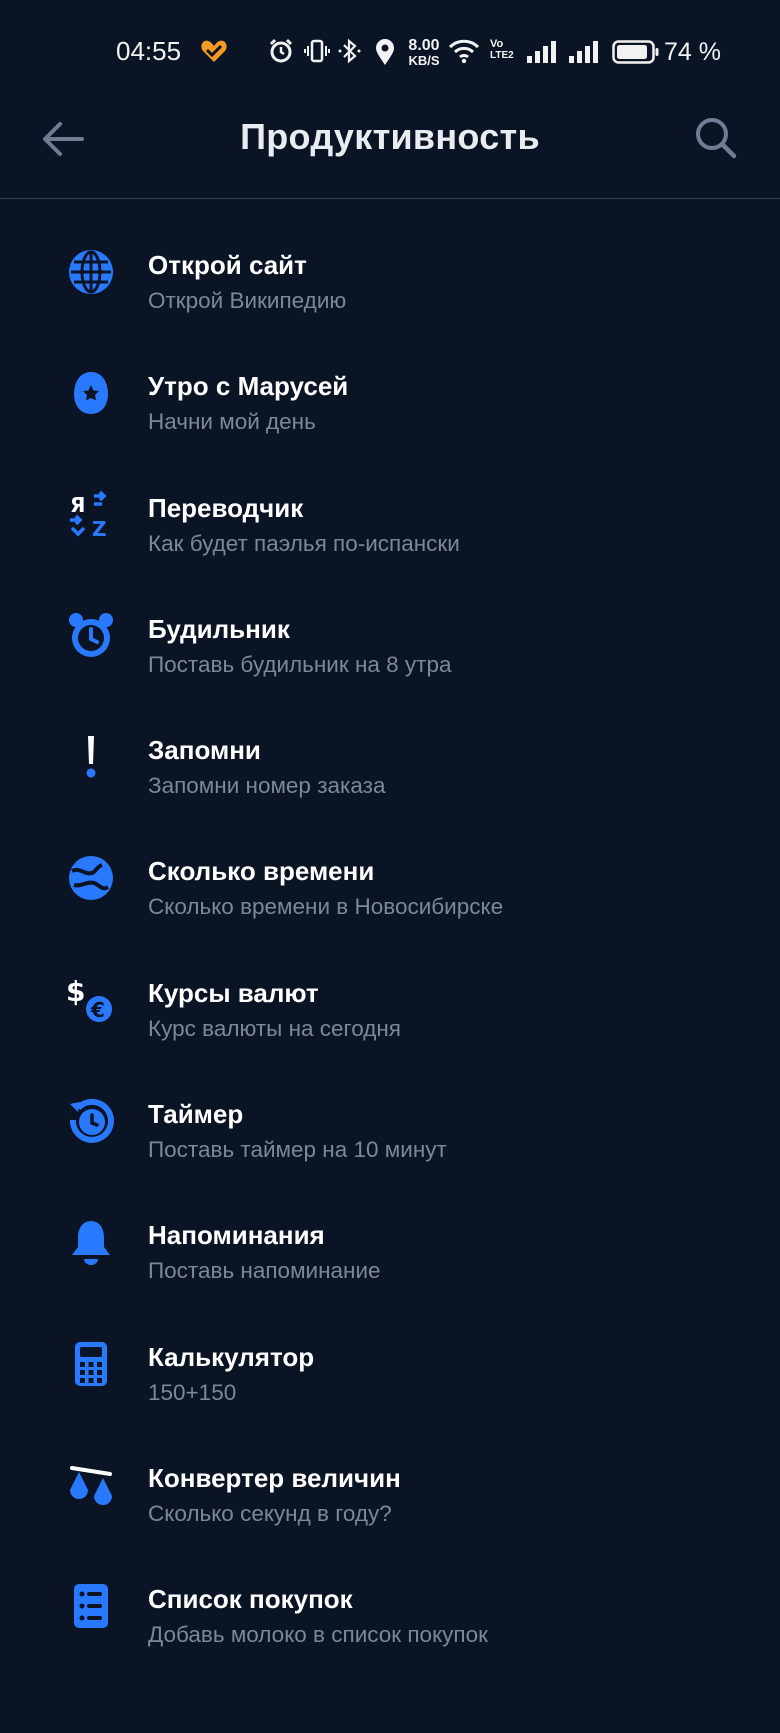 The height and width of the screenshot is (1733, 780). What do you see at coordinates (227, 265) in the screenshot?
I see `item-title: Открой сайт` at bounding box center [227, 265].